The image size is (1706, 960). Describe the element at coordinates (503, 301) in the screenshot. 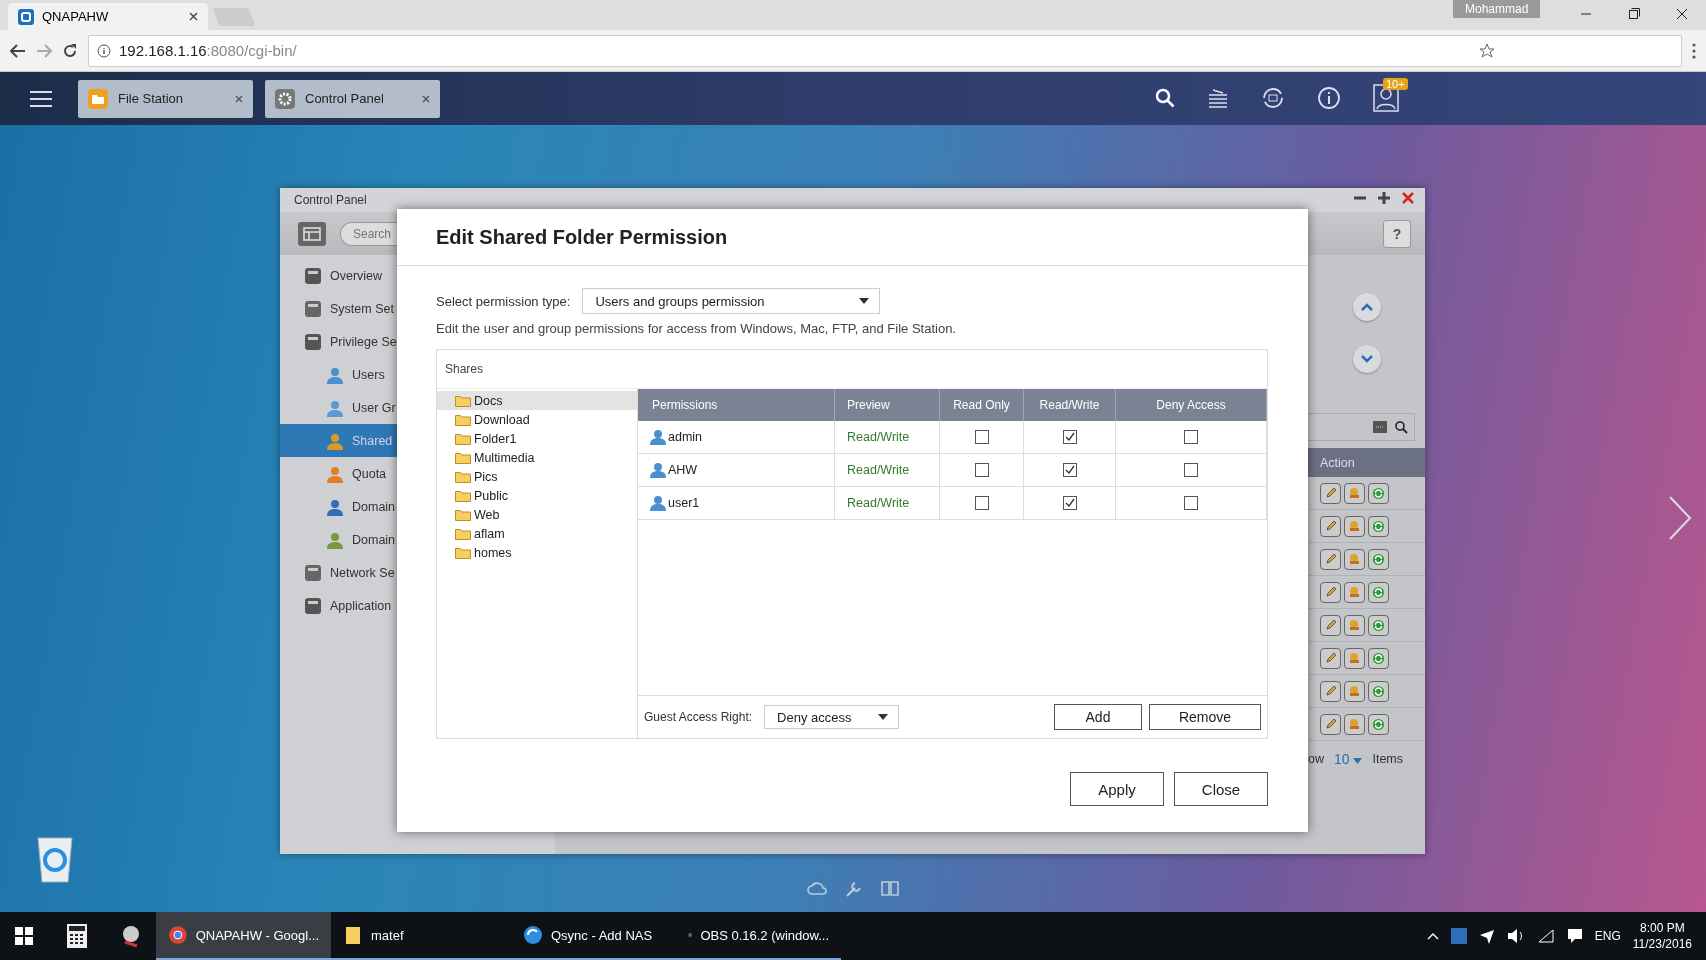

I see `permission-type-label: Select permission type:` at that location.